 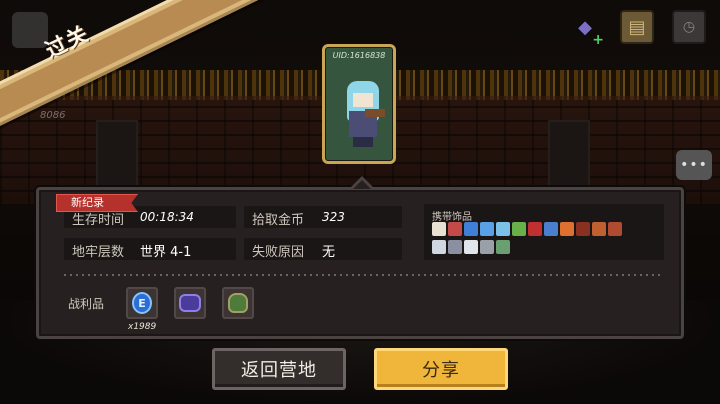 I want to click on loot-count: x1989, so click(x=142, y=327).